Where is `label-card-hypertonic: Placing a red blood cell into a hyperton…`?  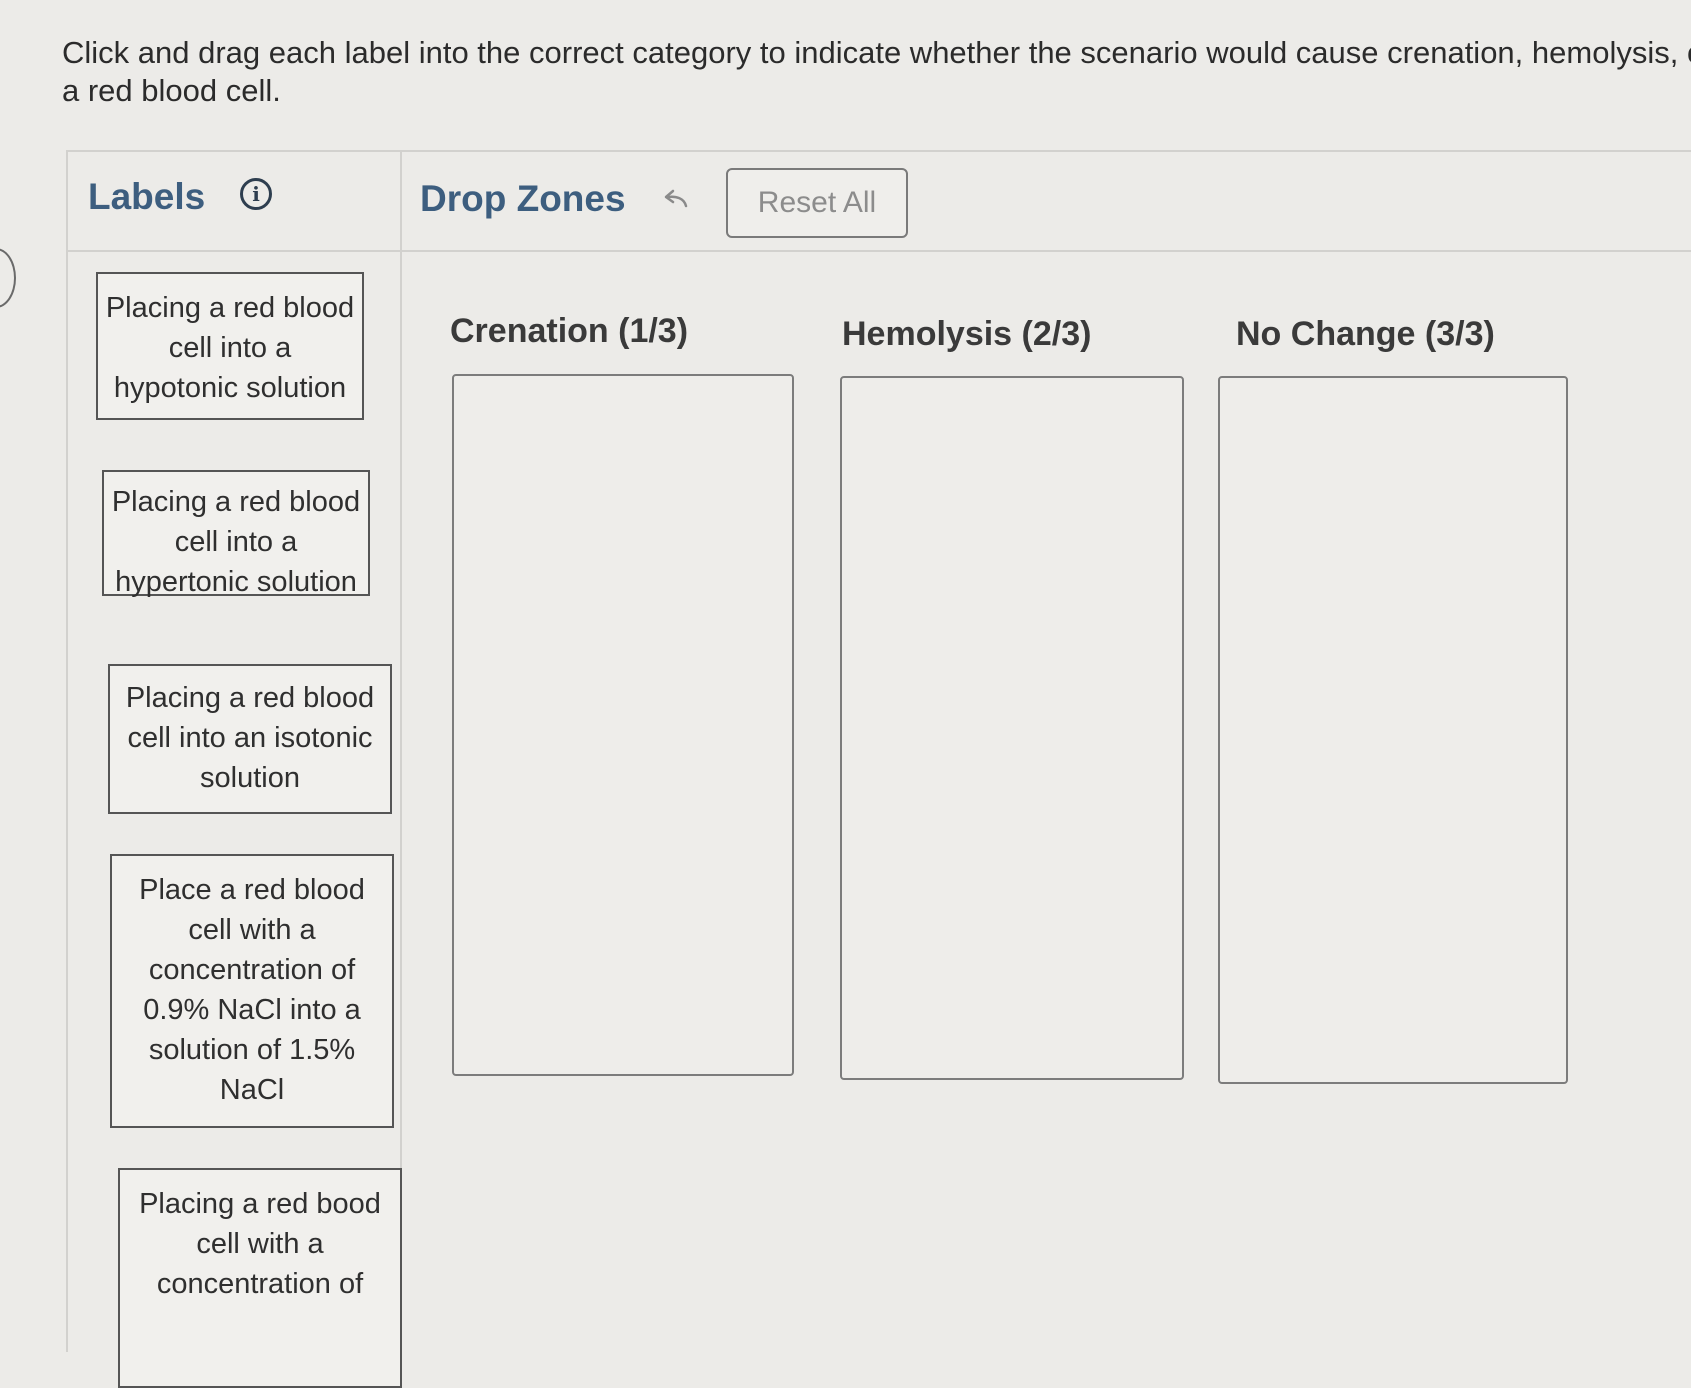
label-card-hypertonic: Placing a red blood cell into a hyperton… is located at coordinates (236, 534).